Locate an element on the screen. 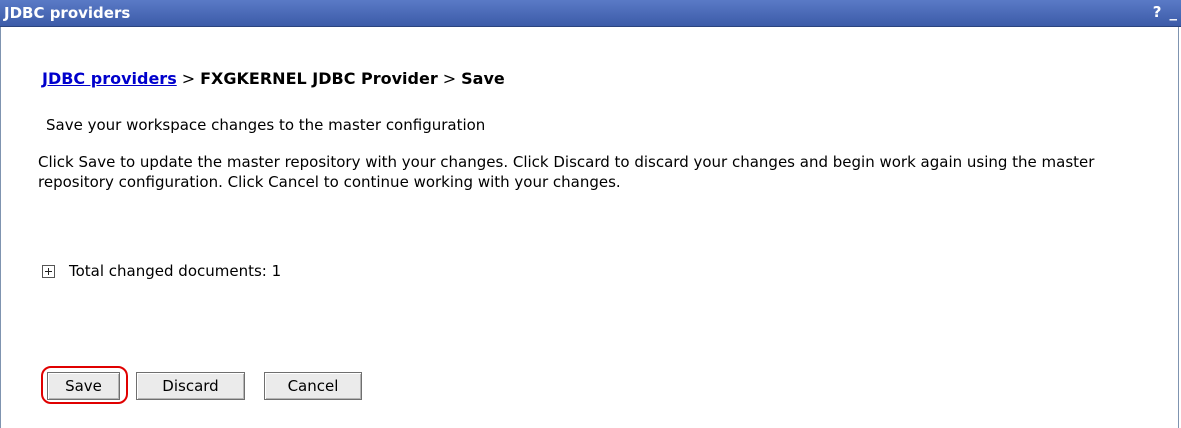 The image size is (1181, 428). cancel-button: Cancel is located at coordinates (313, 386).